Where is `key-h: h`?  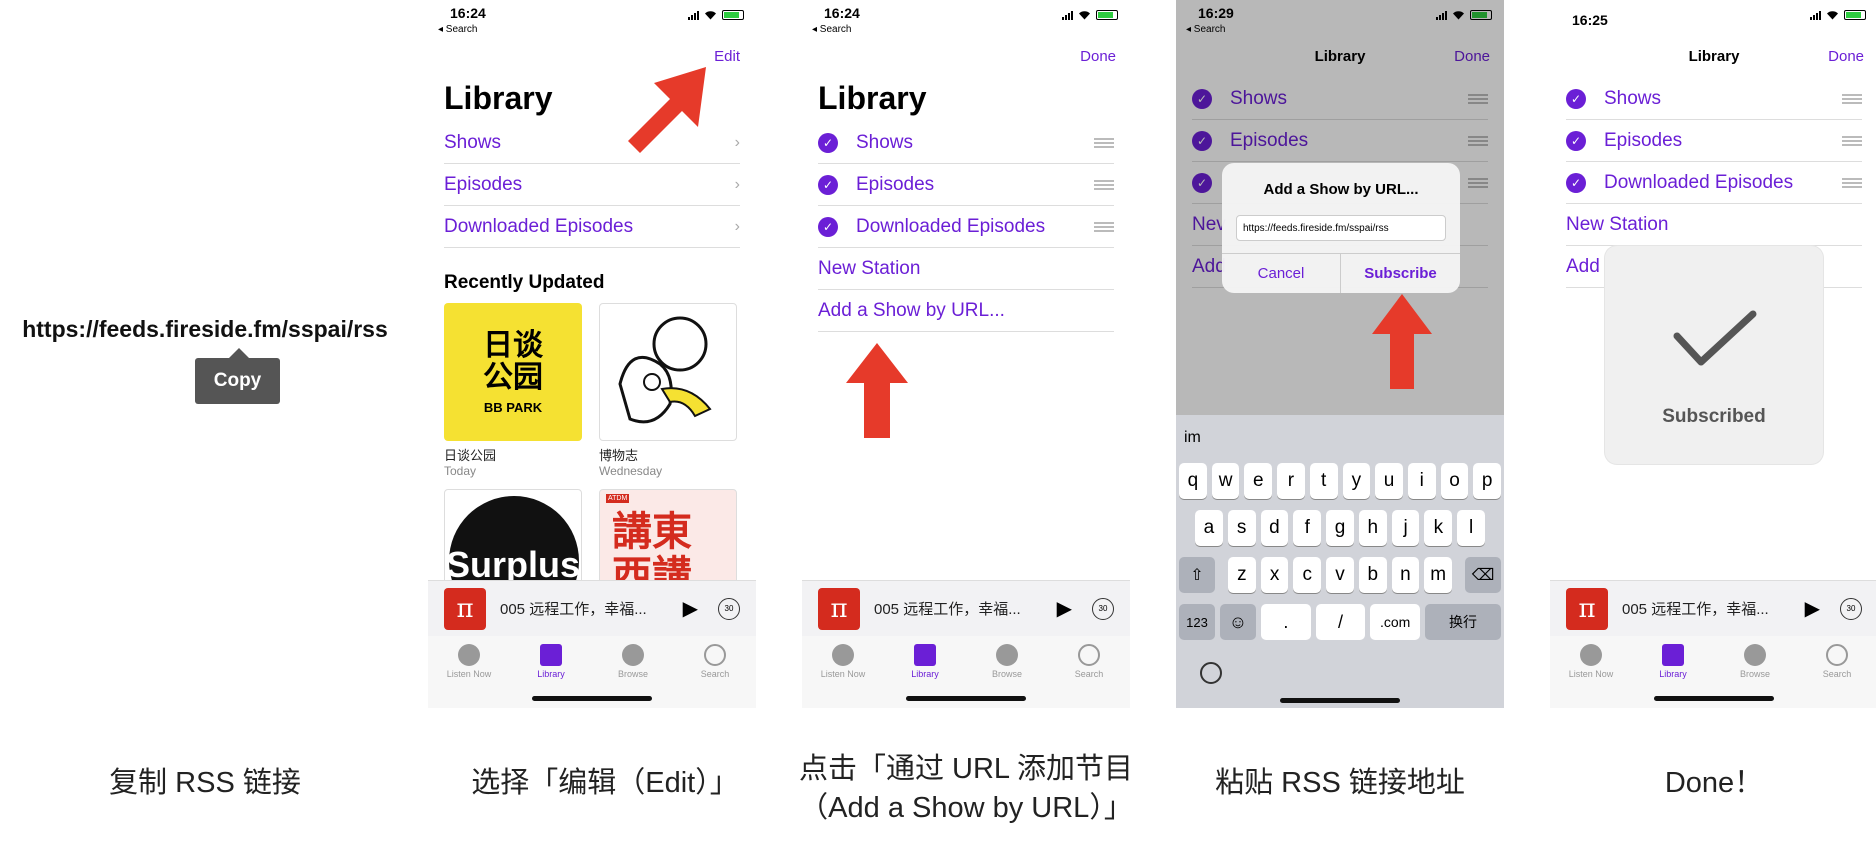
key-h: h is located at coordinates (1372, 528).